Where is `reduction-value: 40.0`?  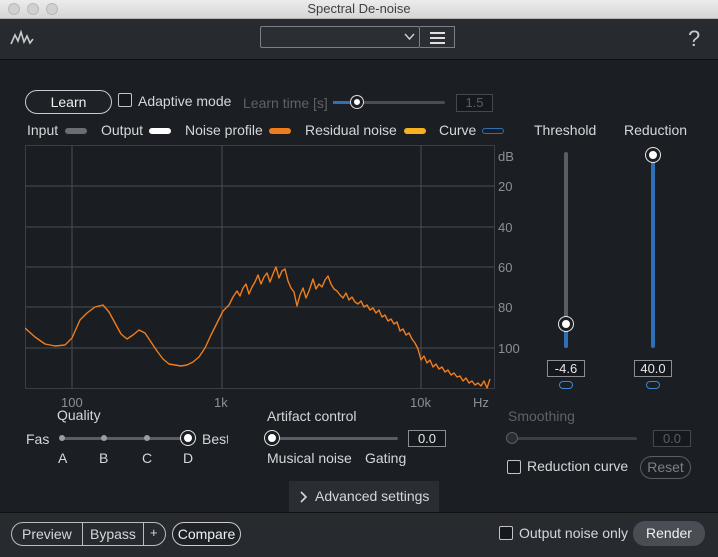
reduction-value: 40.0 is located at coordinates (653, 368).